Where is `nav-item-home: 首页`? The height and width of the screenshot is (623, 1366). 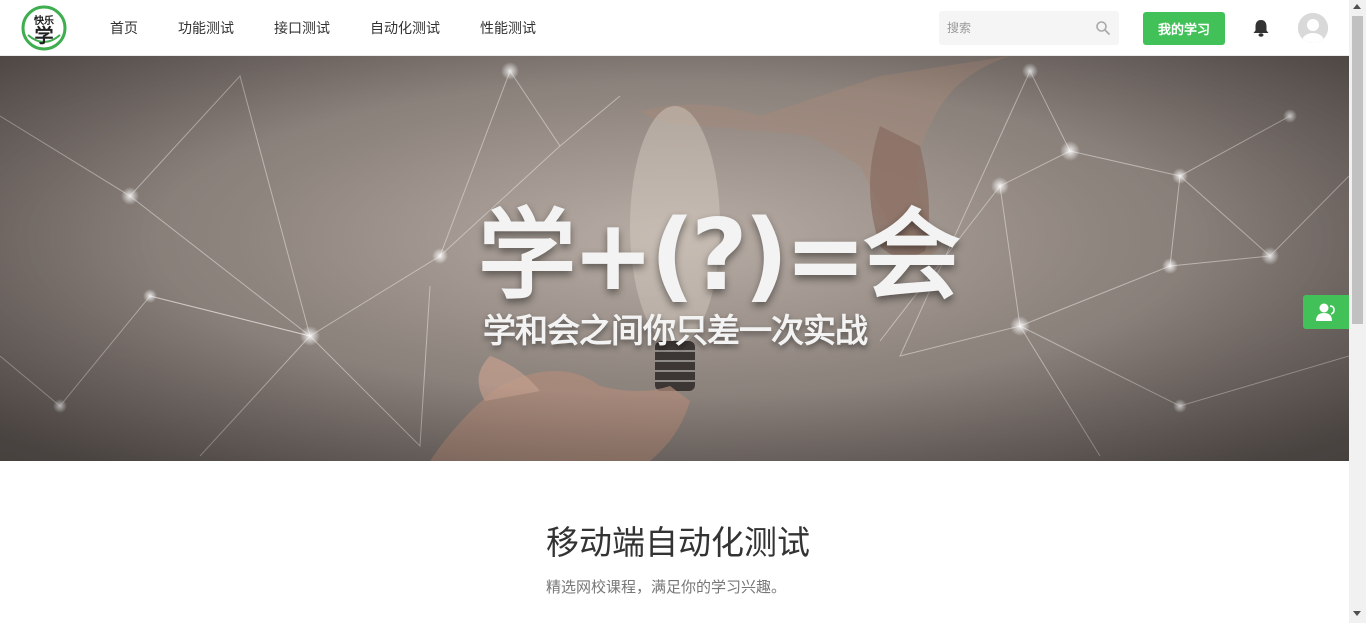
nav-item-home: 首页 is located at coordinates (124, 28).